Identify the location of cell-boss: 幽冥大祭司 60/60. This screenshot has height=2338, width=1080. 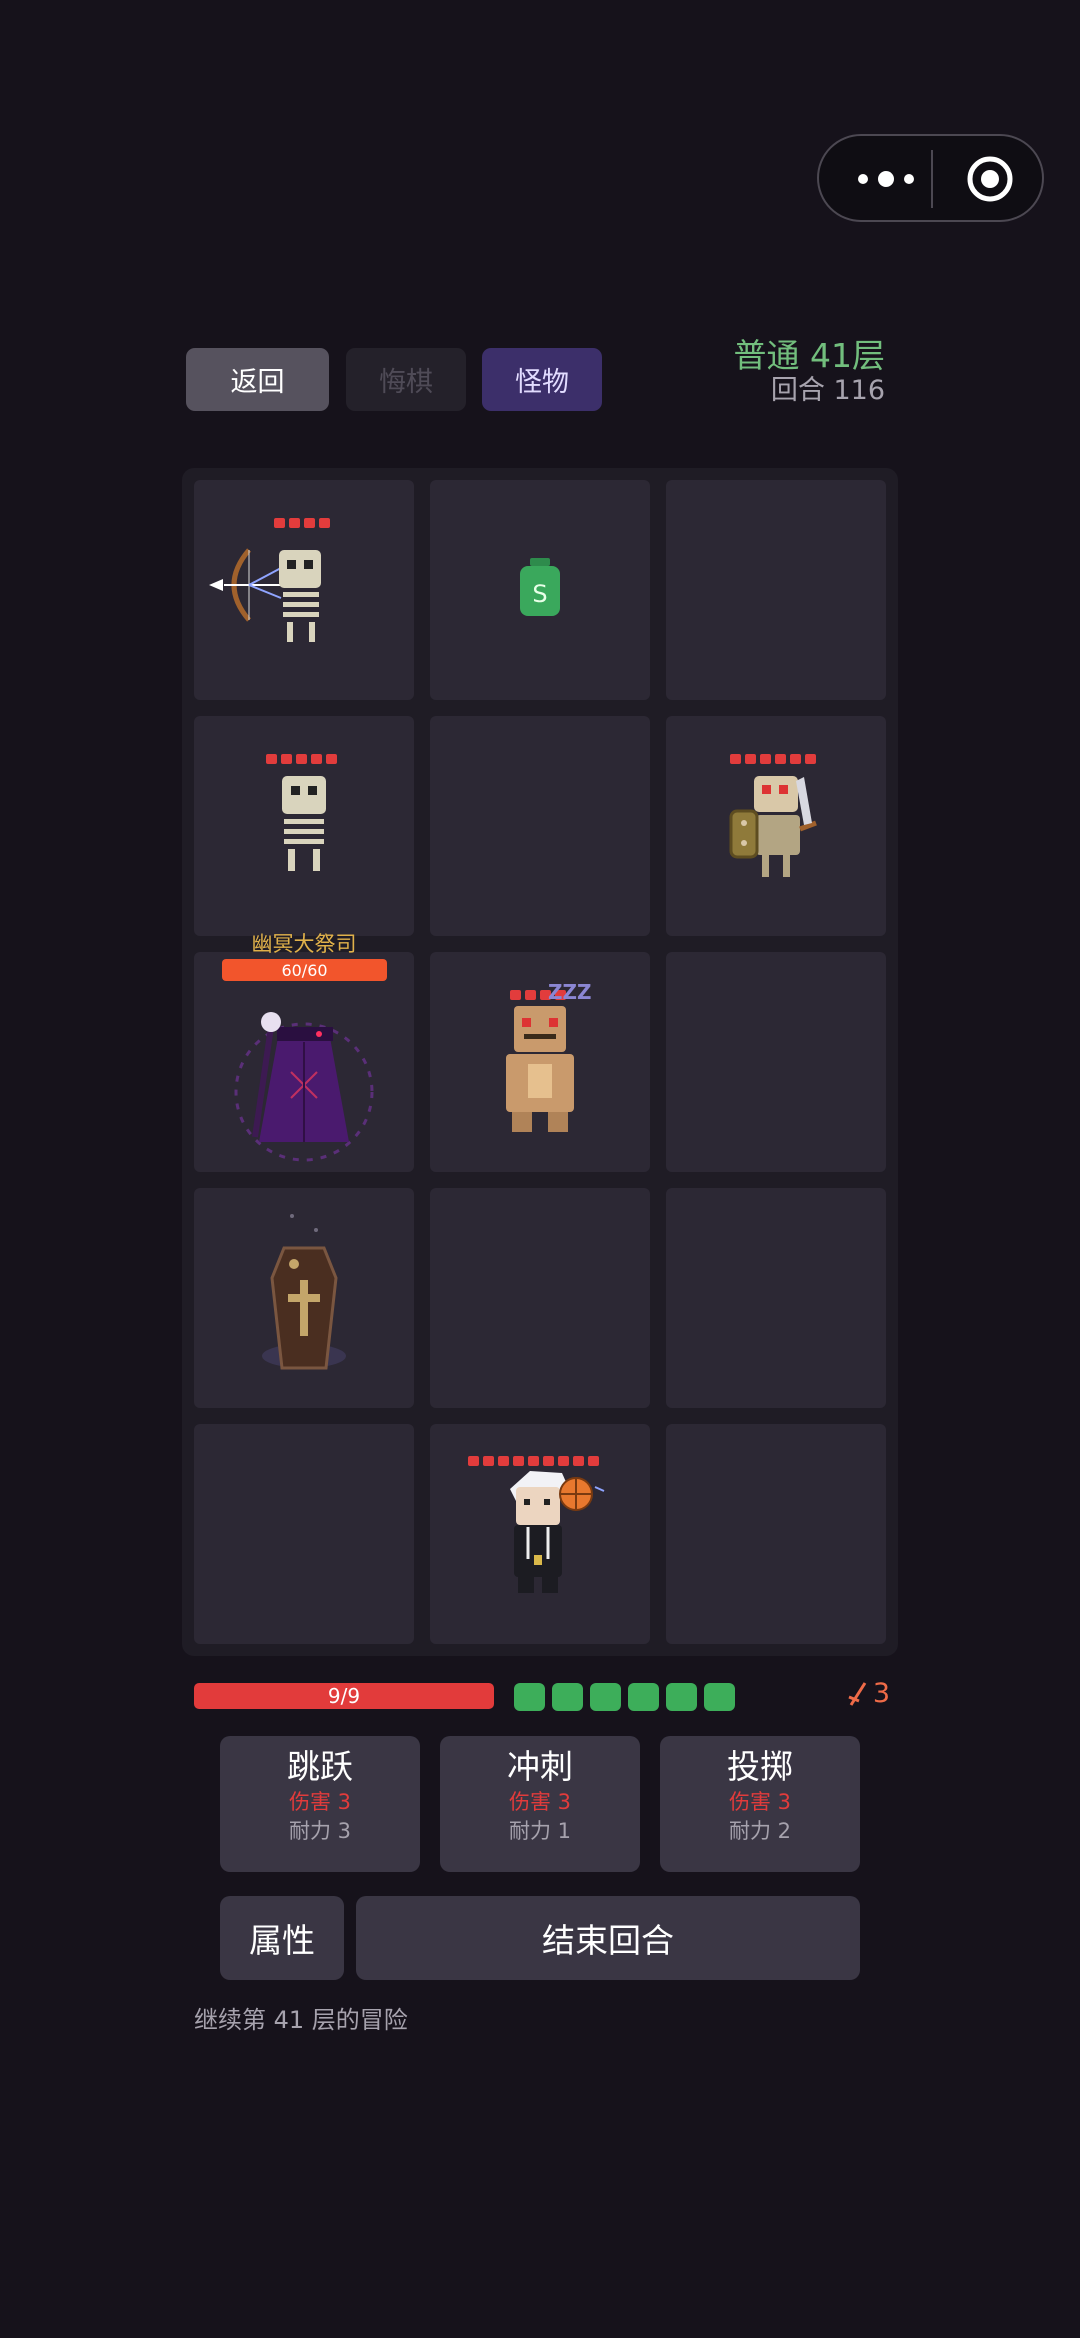
(304, 1052).